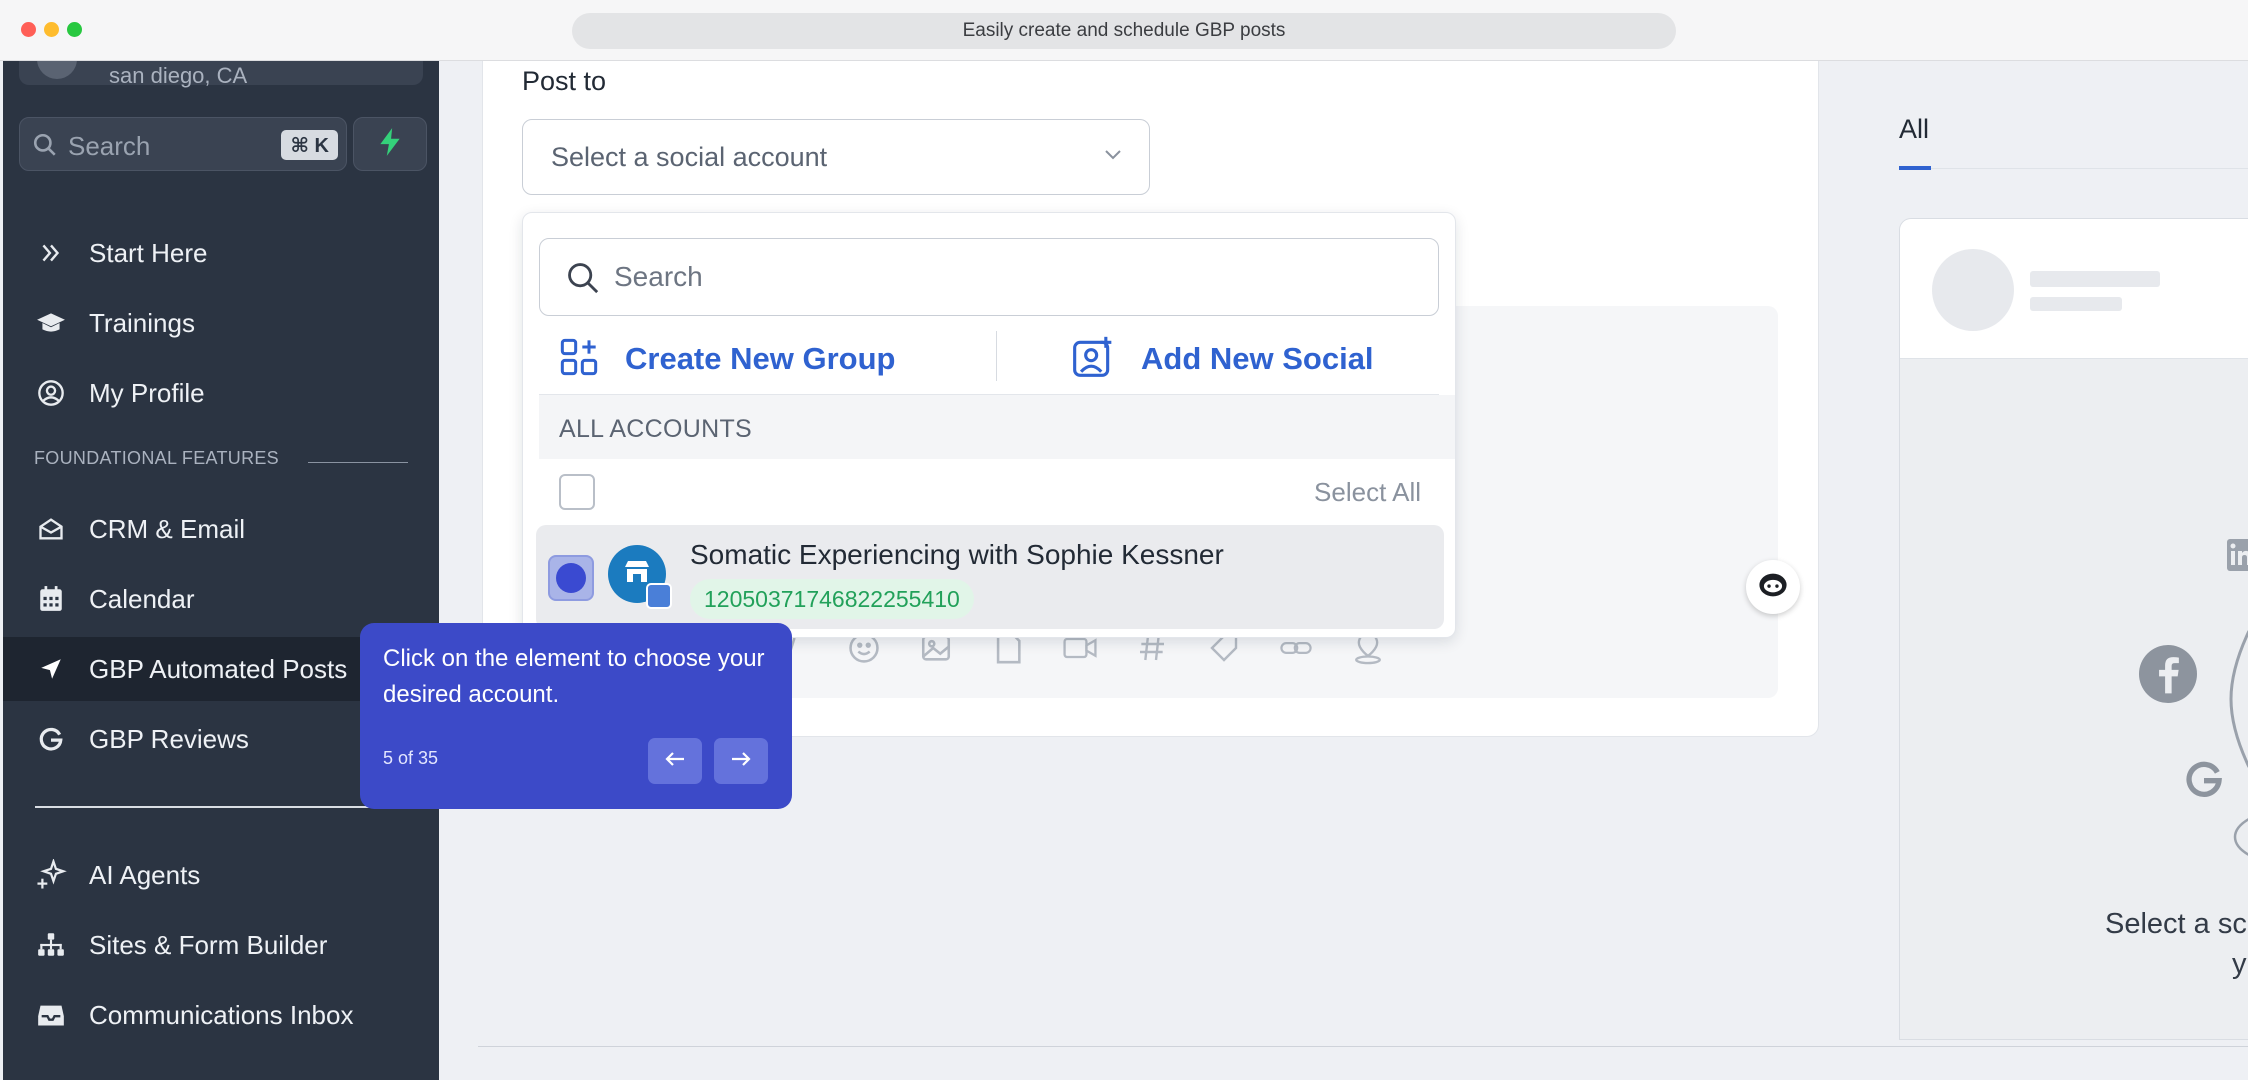 Image resolution: width=2248 pixels, height=1080 pixels. What do you see at coordinates (1915, 168) in the screenshot?
I see `active-tab-indicator` at bounding box center [1915, 168].